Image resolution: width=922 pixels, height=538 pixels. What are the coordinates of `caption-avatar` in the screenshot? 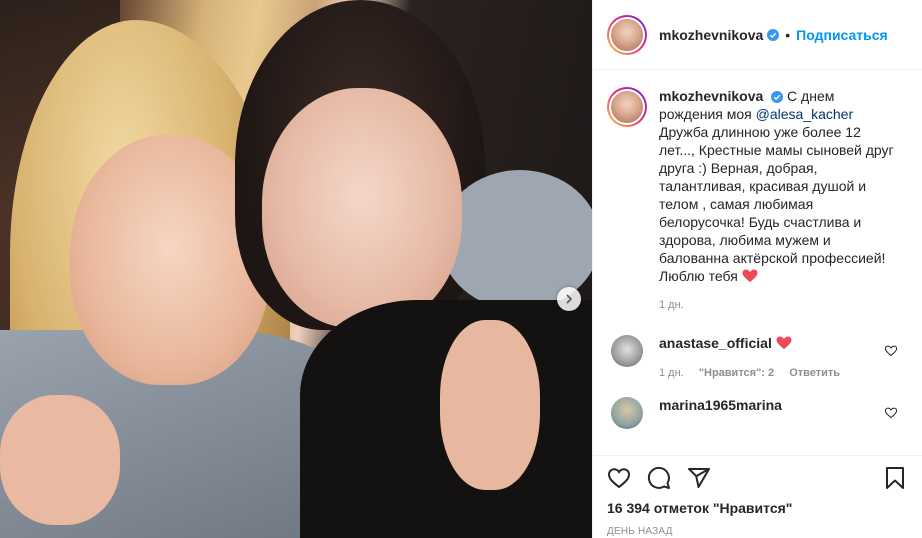 It's located at (627, 107).